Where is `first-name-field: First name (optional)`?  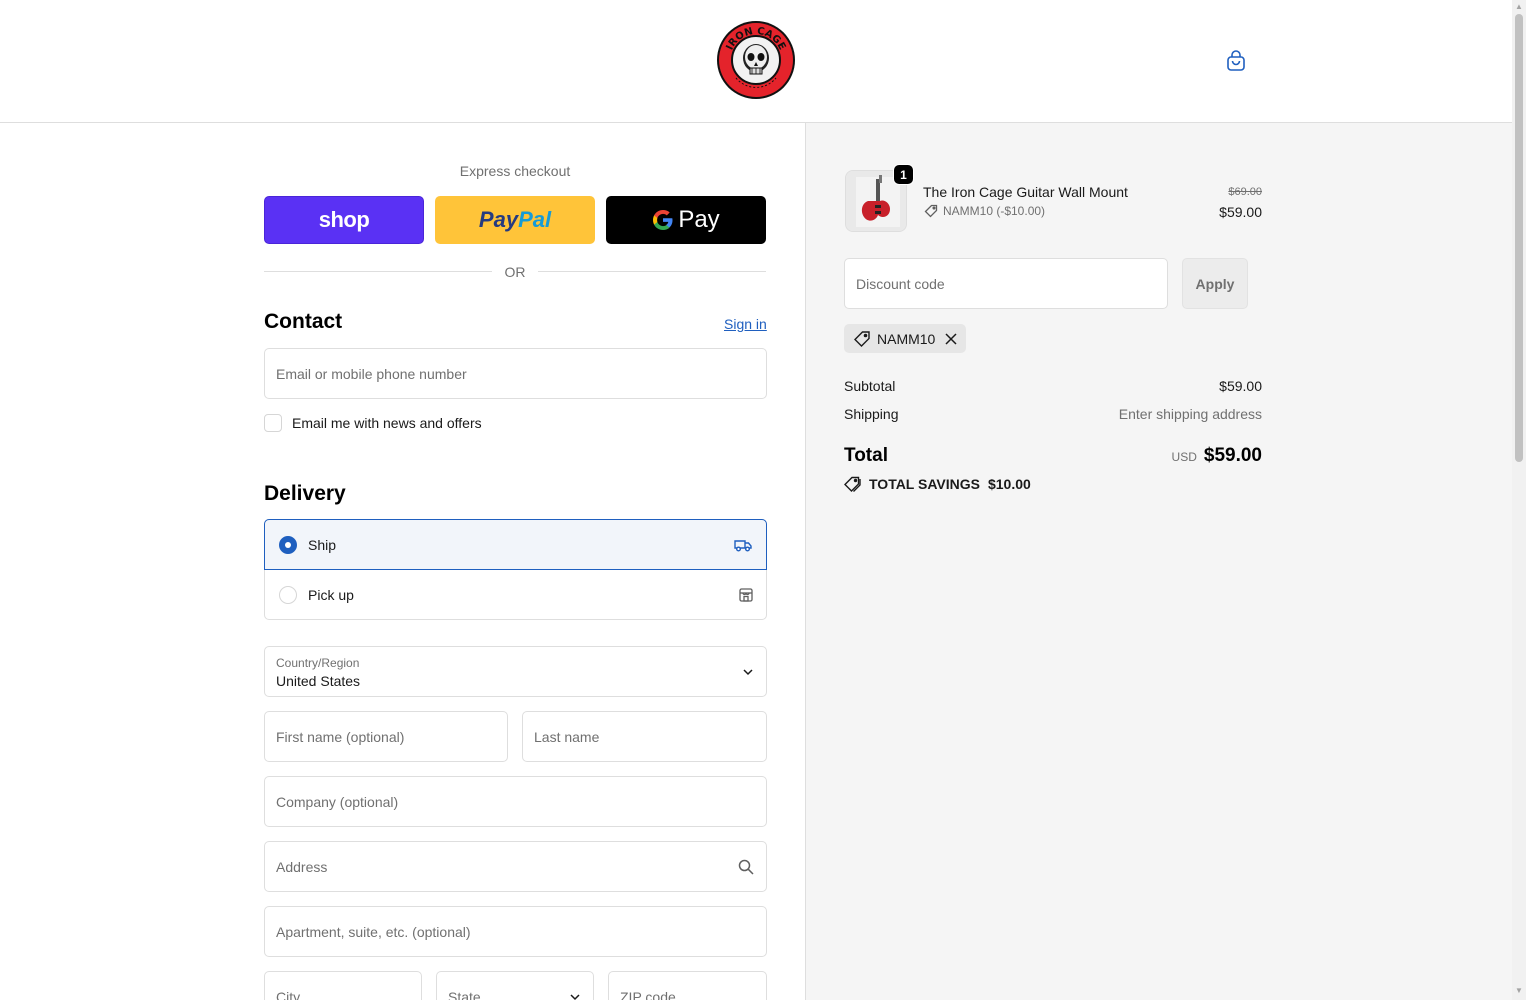 first-name-field: First name (optional) is located at coordinates (386, 736).